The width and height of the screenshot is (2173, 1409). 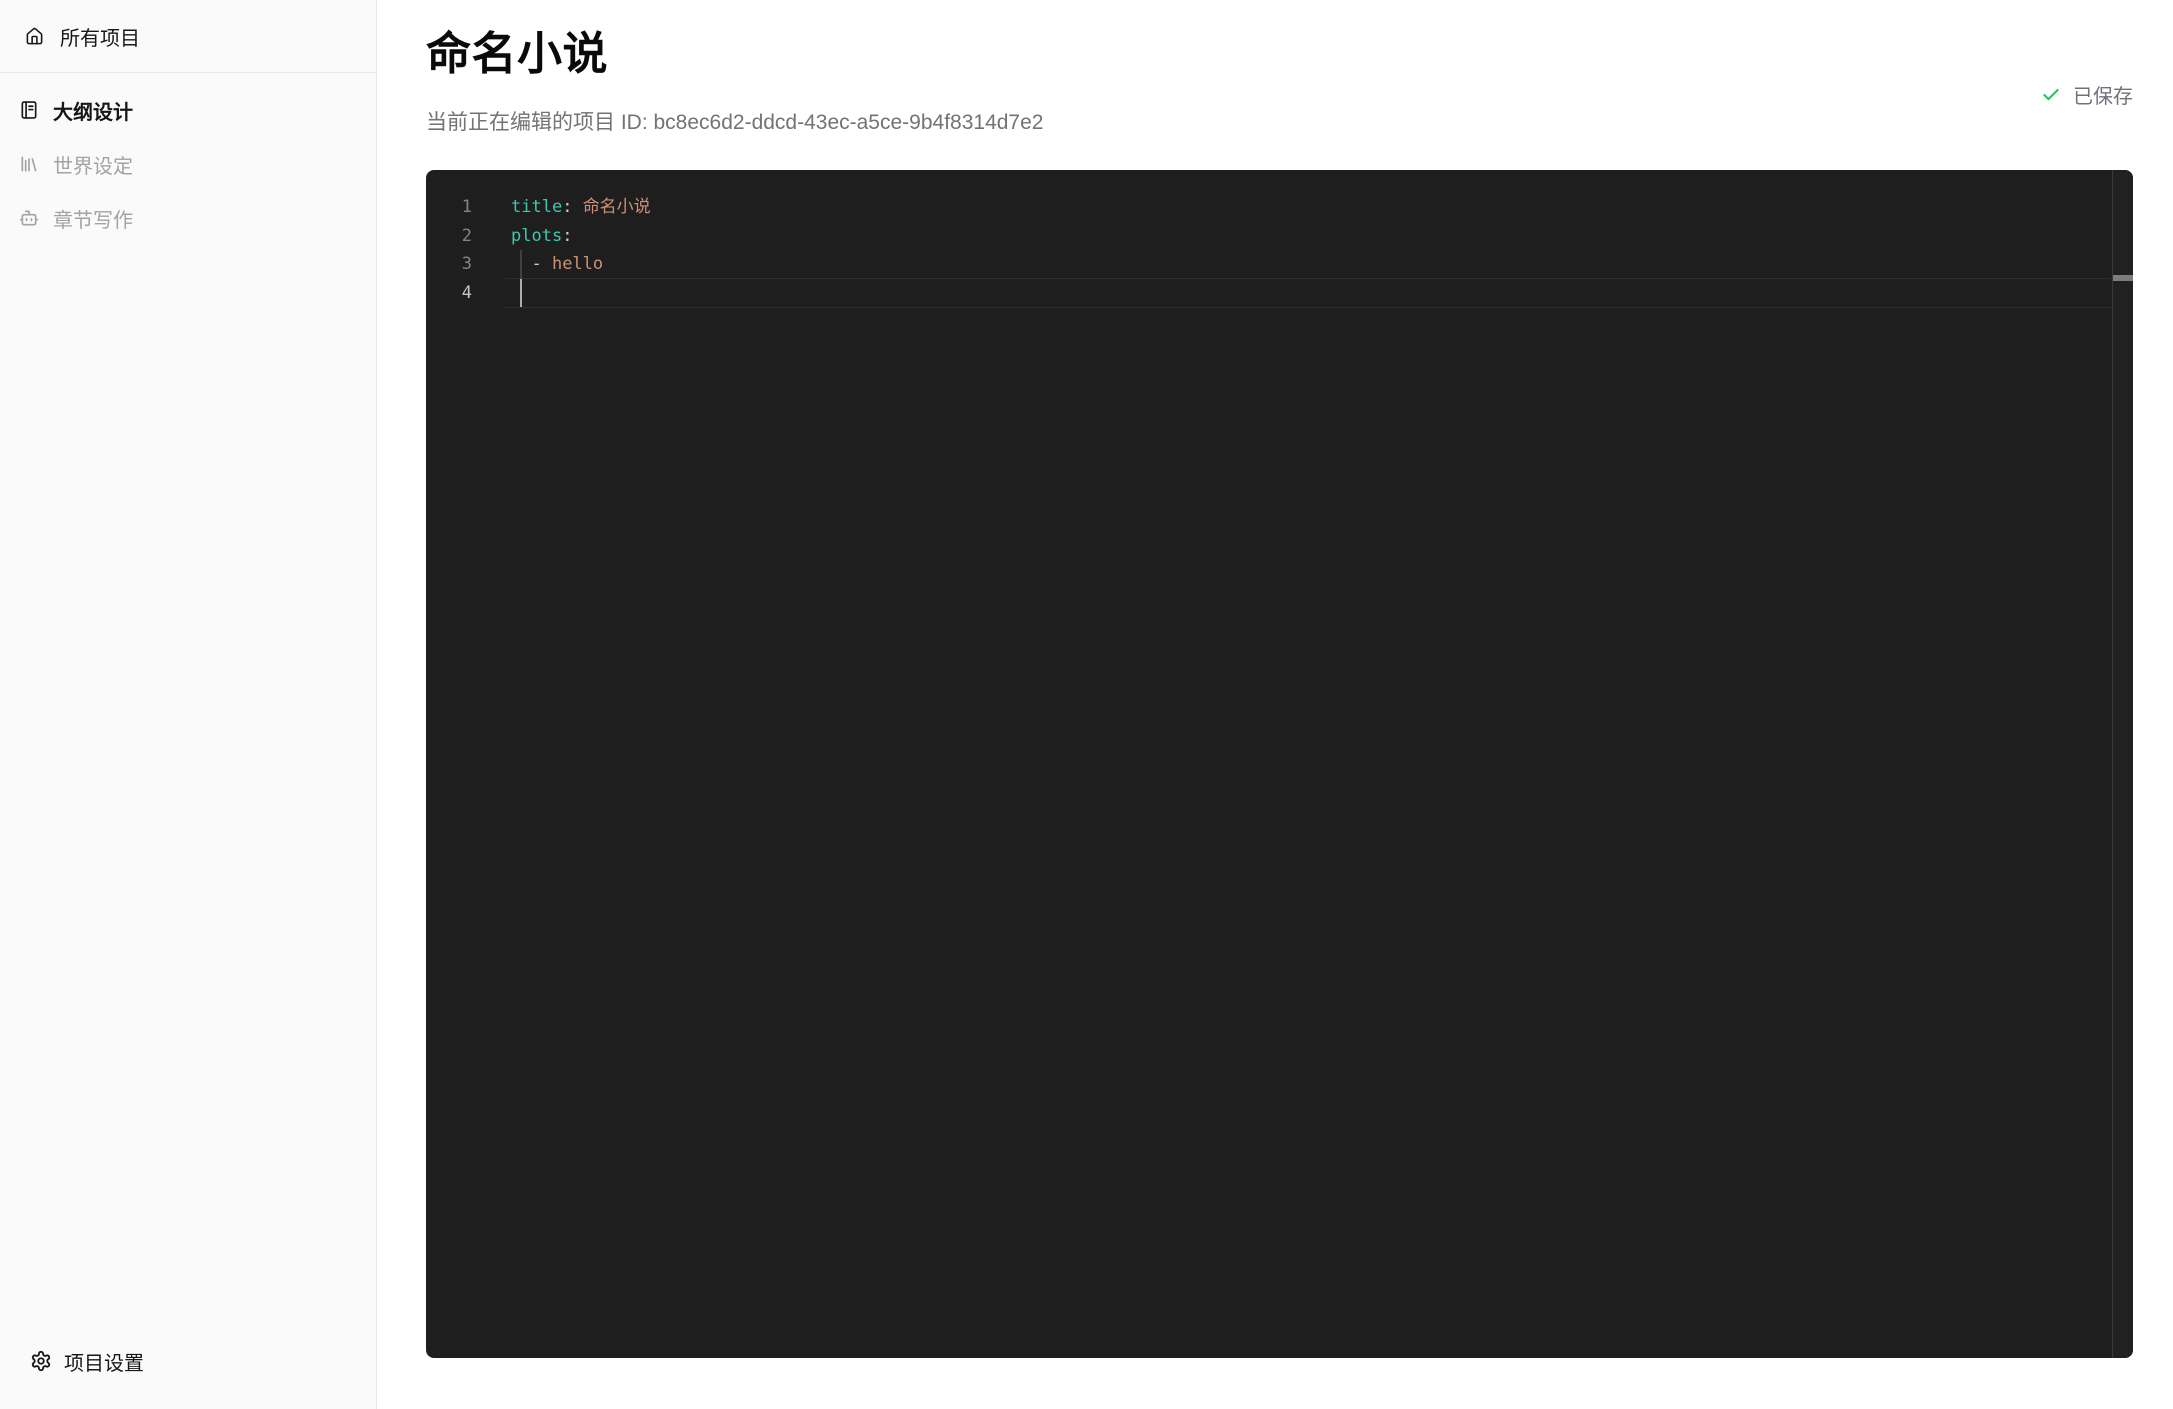 I want to click on editor-line: 4, so click(x=1269, y=293).